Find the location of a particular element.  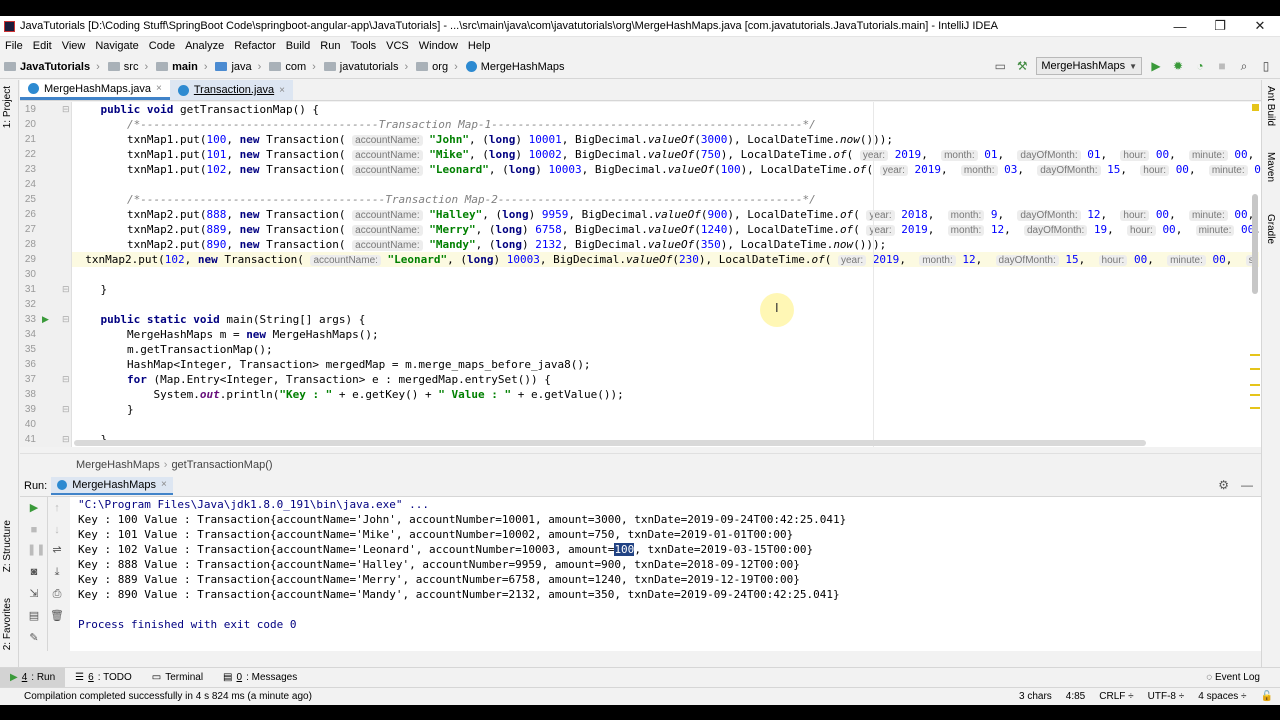

minimize-button: — is located at coordinates (1180, 26).